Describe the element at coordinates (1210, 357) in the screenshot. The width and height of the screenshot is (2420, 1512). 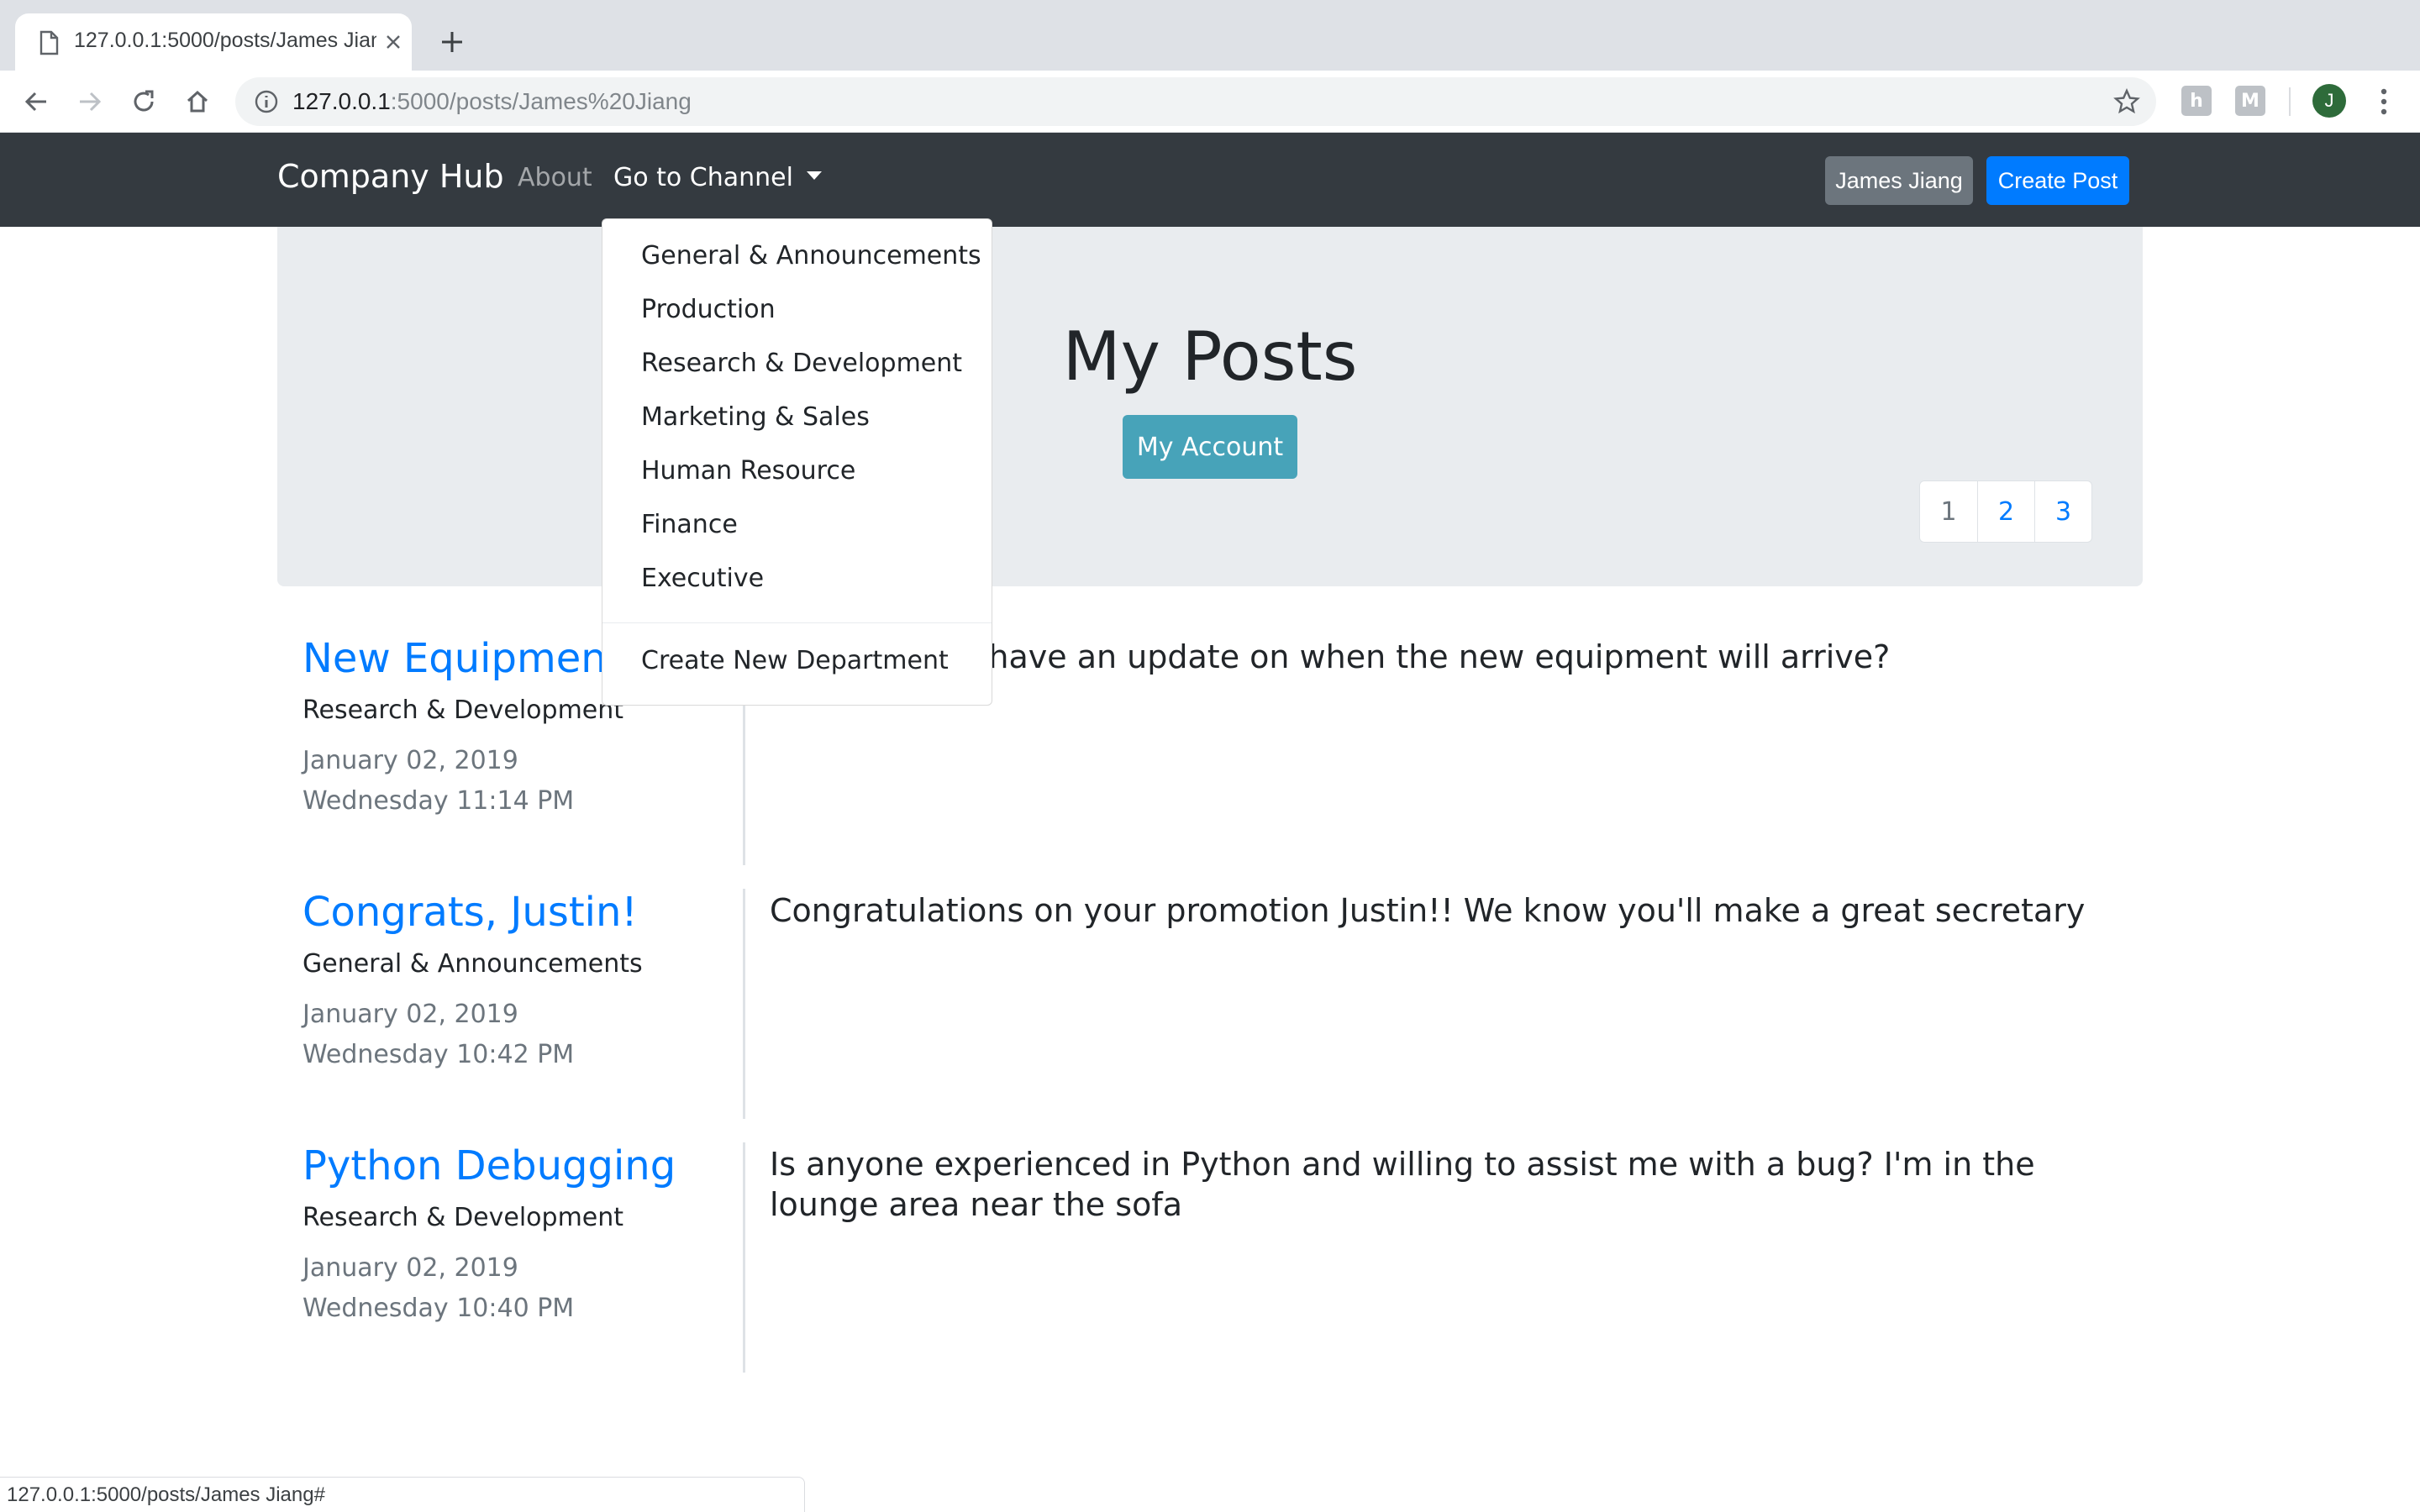
I see `page-title: My Posts` at that location.